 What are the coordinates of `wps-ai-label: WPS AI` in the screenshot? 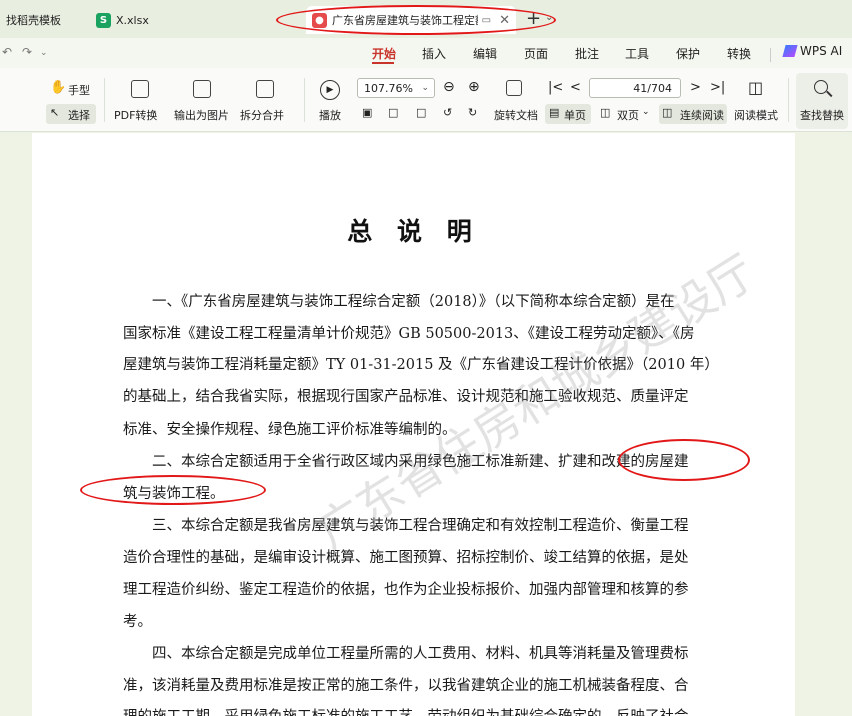 It's located at (821, 51).